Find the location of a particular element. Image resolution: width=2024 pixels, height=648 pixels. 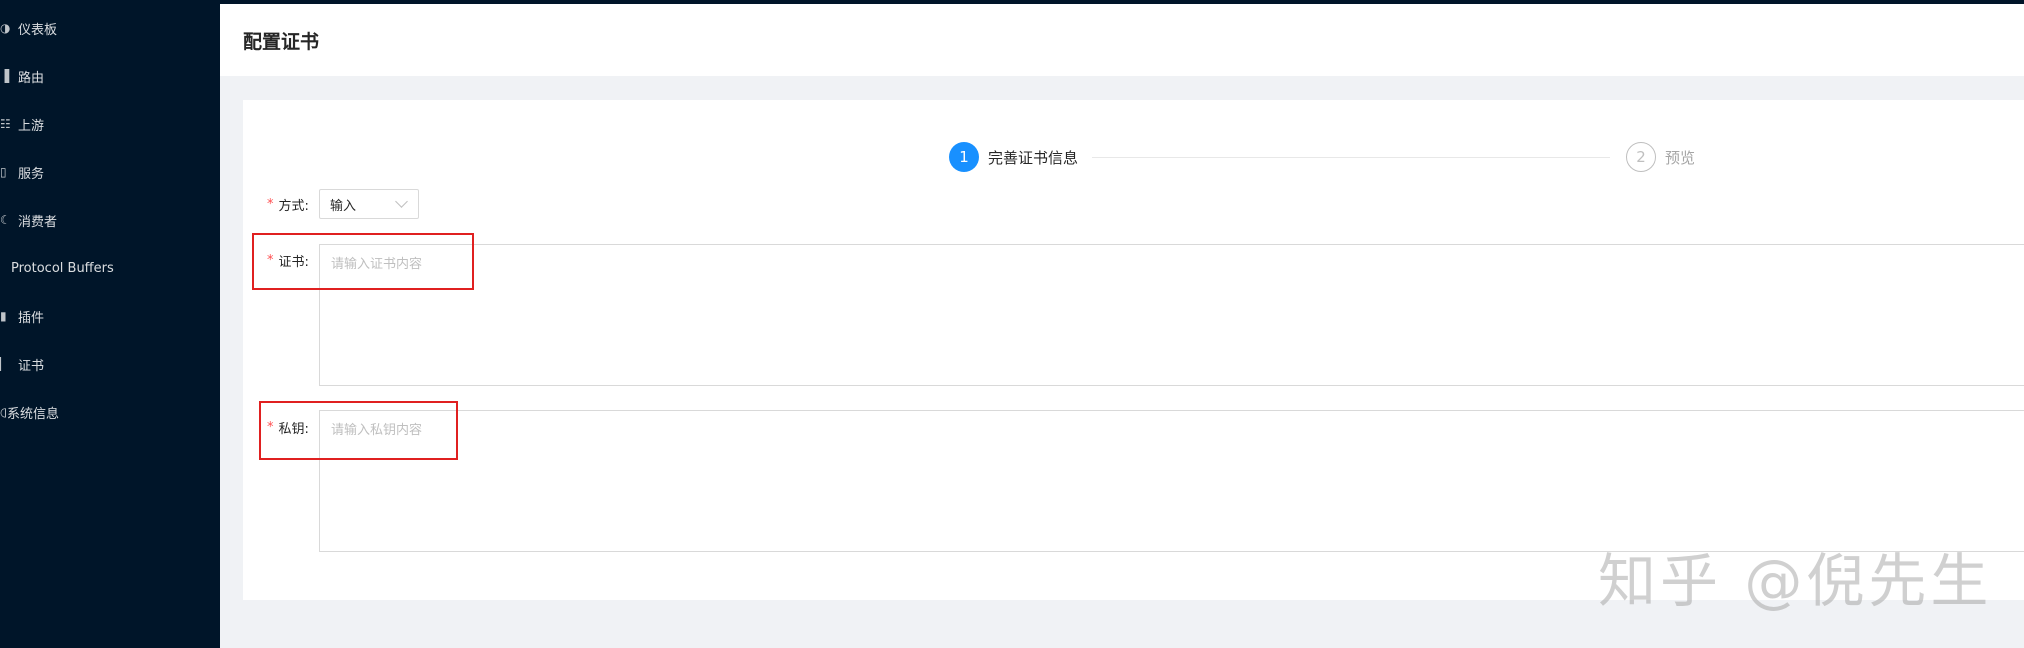

method-label-text: 方式: is located at coordinates (293, 206).